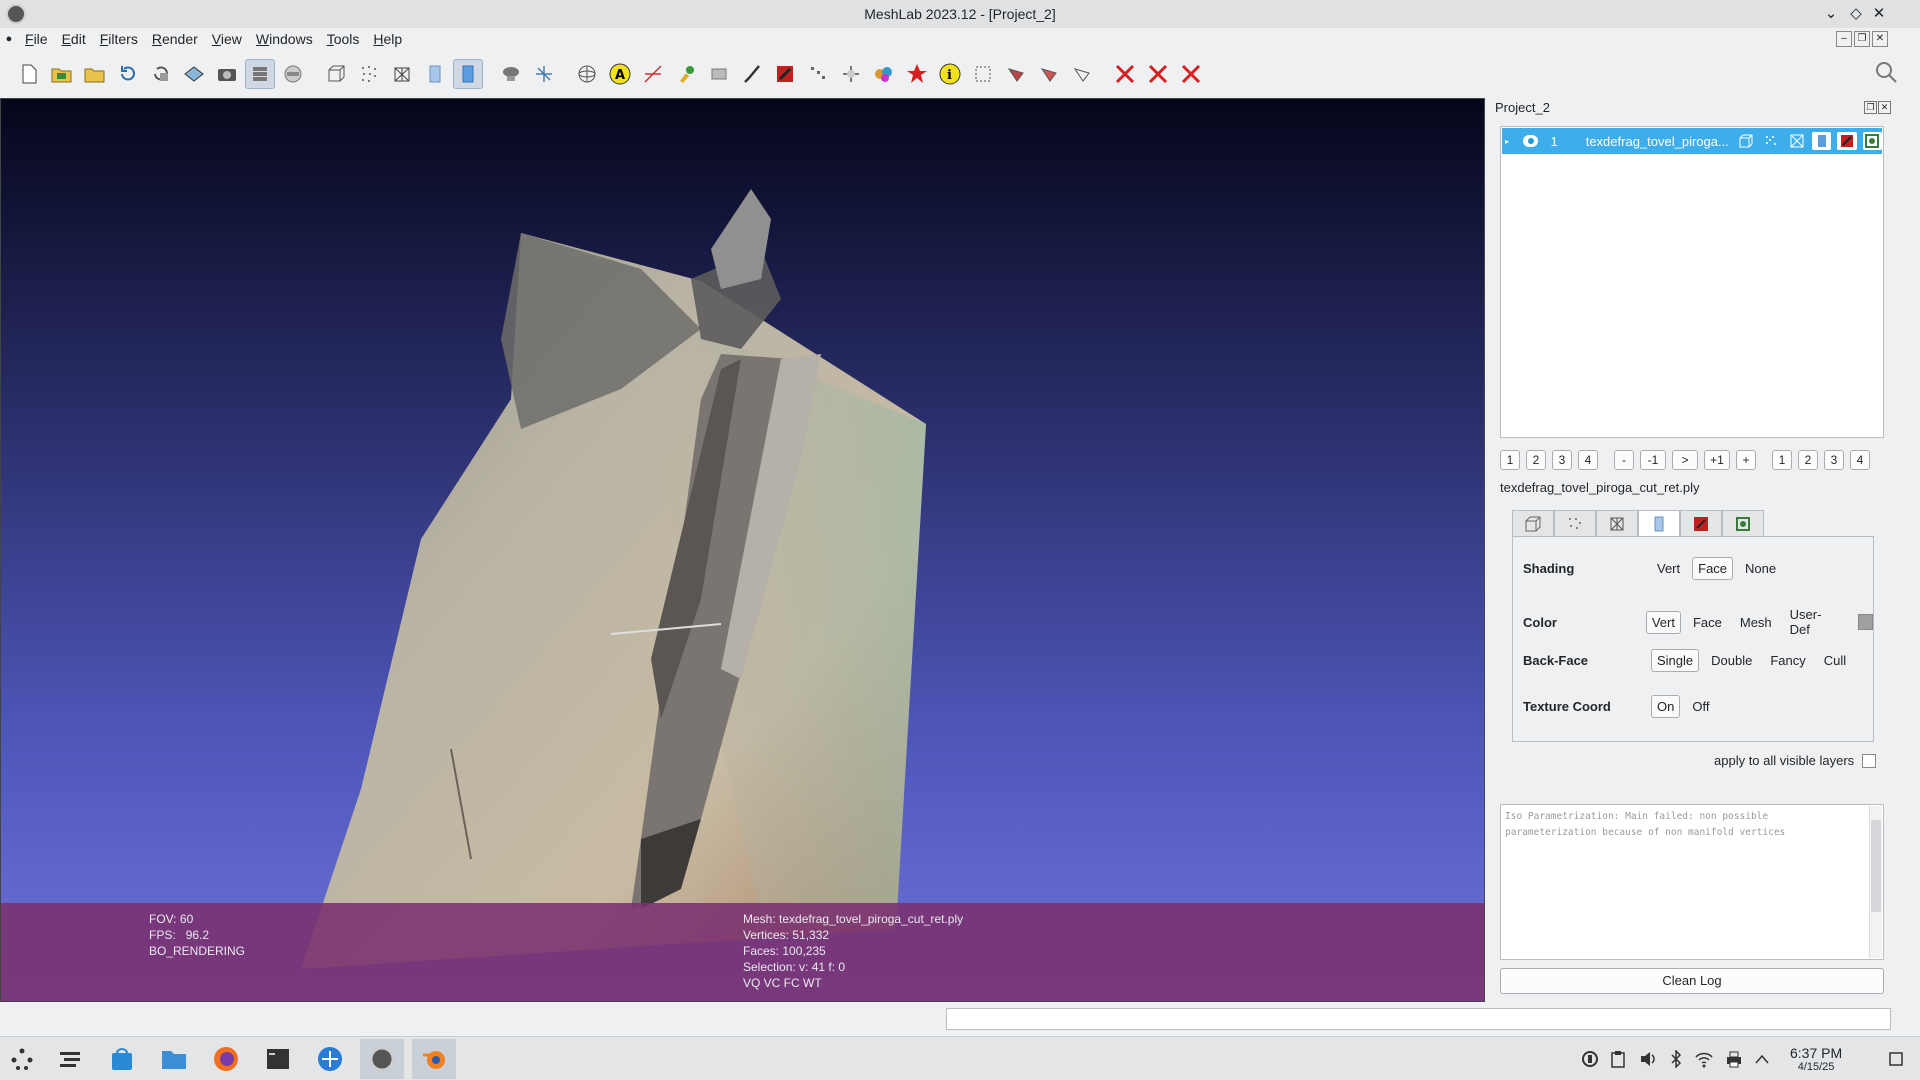  I want to click on printer-icon, so click(1734, 1059).